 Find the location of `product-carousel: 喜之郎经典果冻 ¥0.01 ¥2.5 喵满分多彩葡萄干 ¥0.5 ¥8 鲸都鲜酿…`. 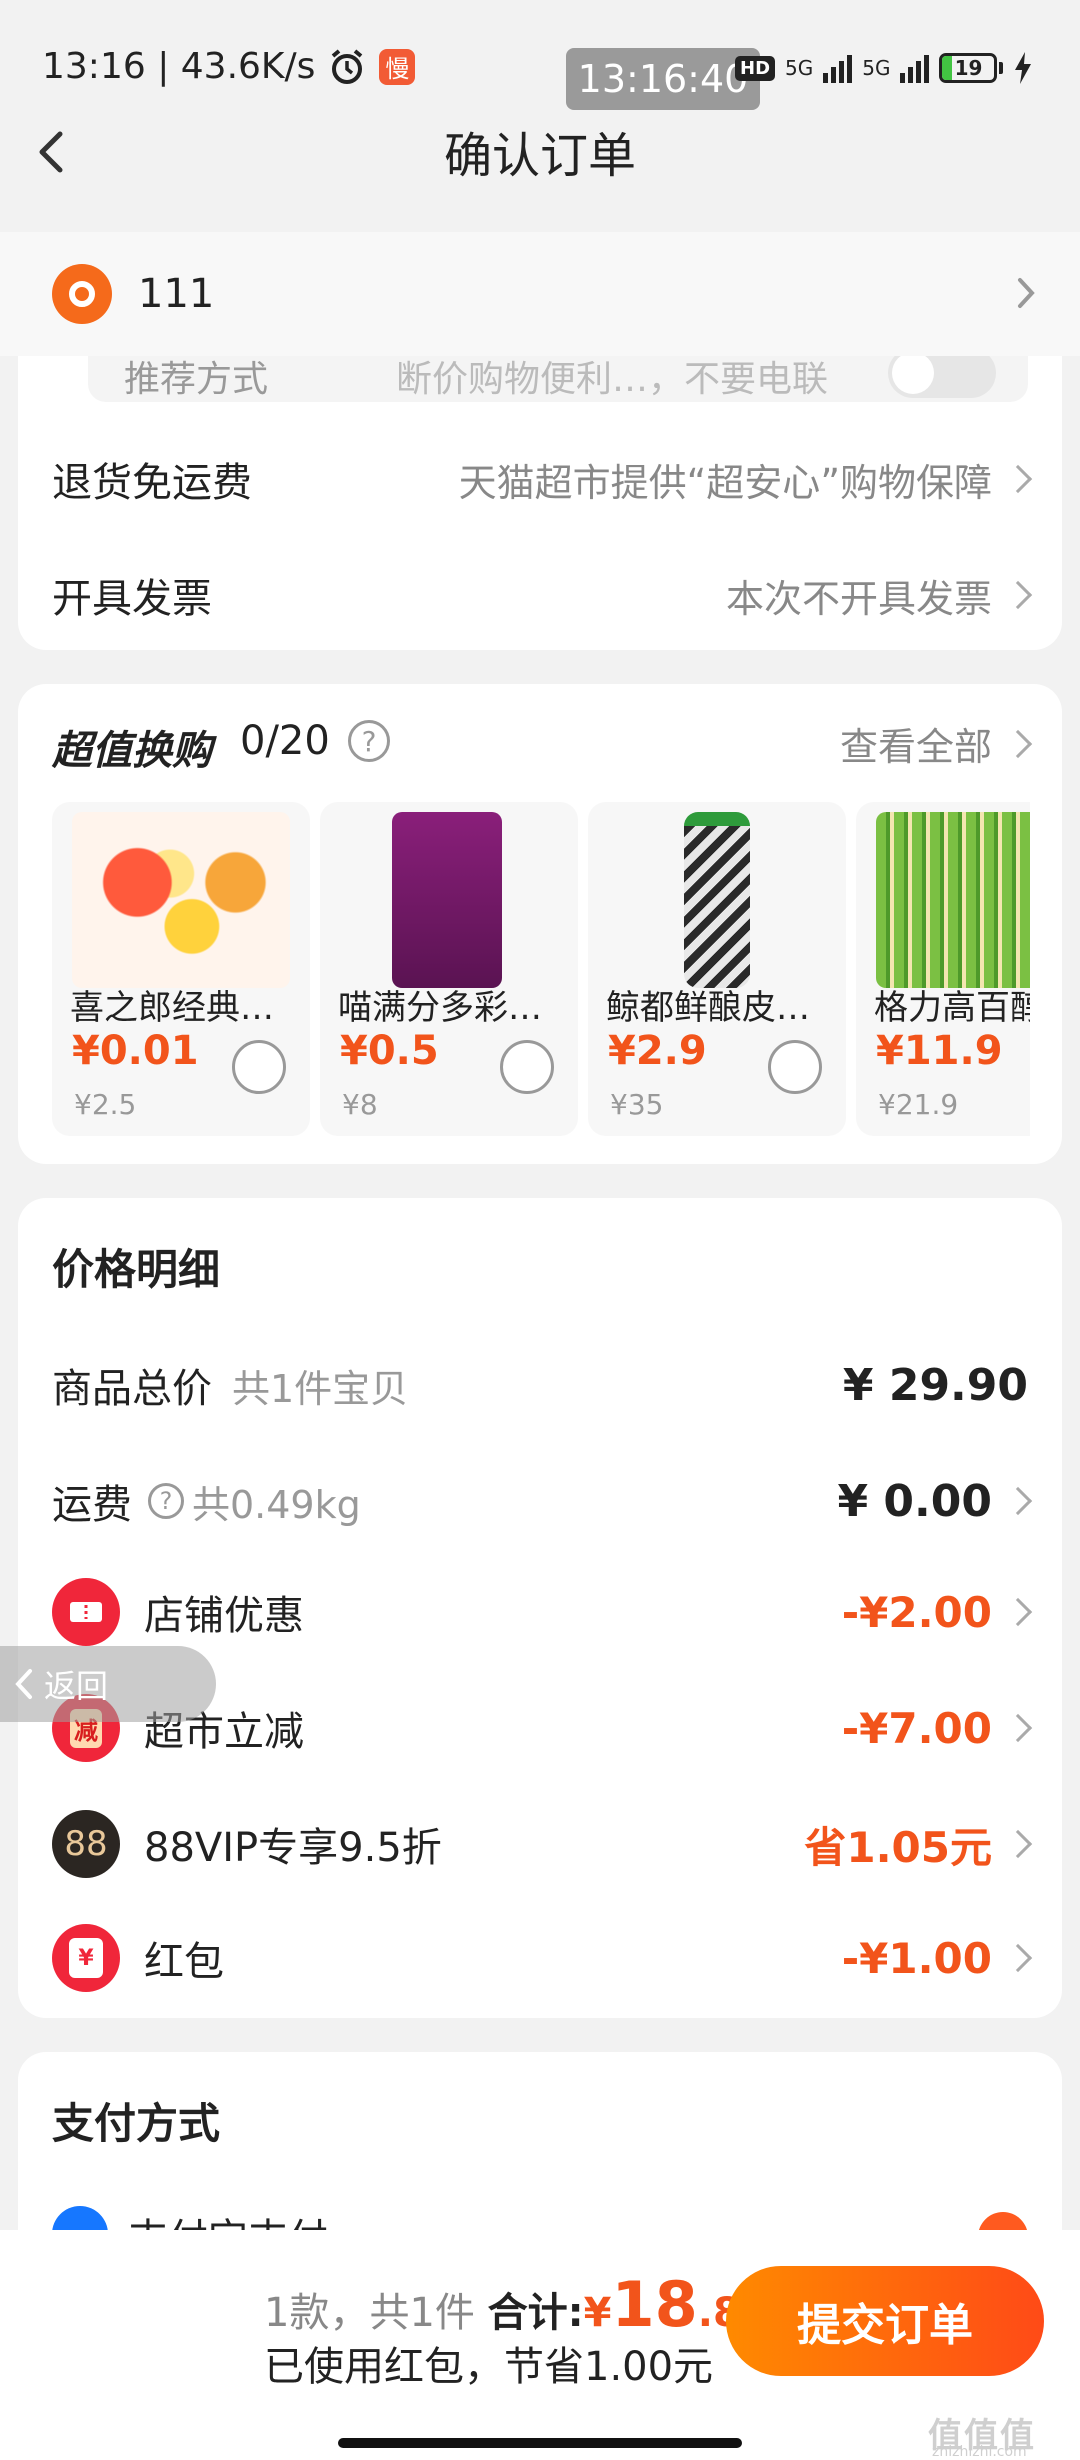

product-carousel: 喜之郎经典果冻 ¥0.01 ¥2.5 喵满分多彩葡萄干 ¥0.5 ¥8 鲸都鲜酿… is located at coordinates (515, 970).